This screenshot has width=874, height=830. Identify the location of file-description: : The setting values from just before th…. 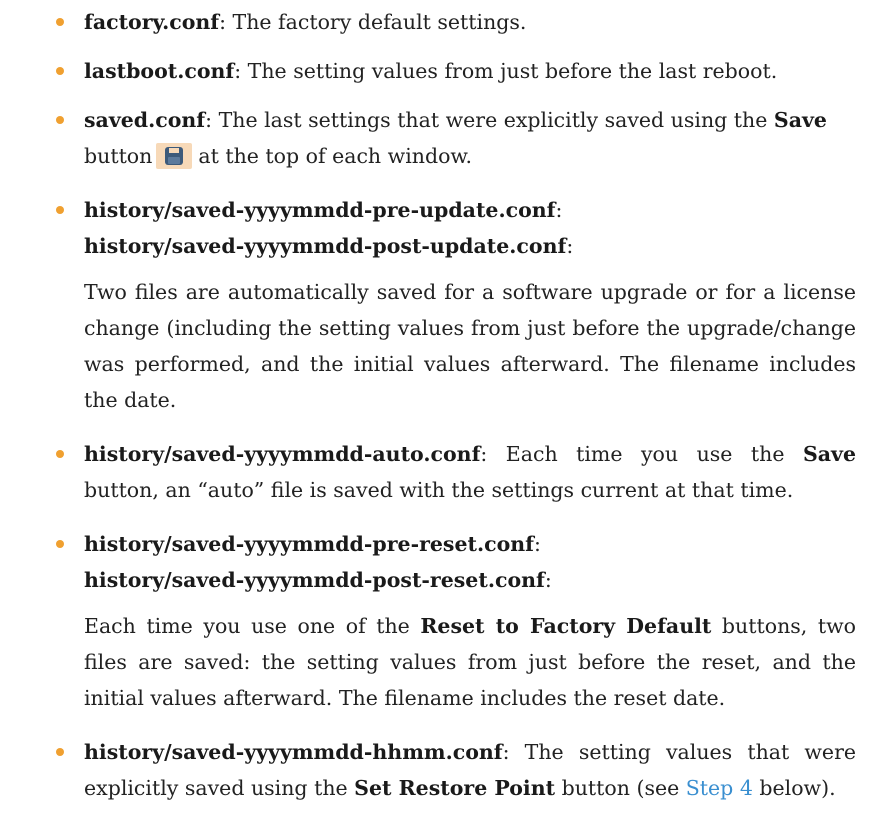
(506, 71).